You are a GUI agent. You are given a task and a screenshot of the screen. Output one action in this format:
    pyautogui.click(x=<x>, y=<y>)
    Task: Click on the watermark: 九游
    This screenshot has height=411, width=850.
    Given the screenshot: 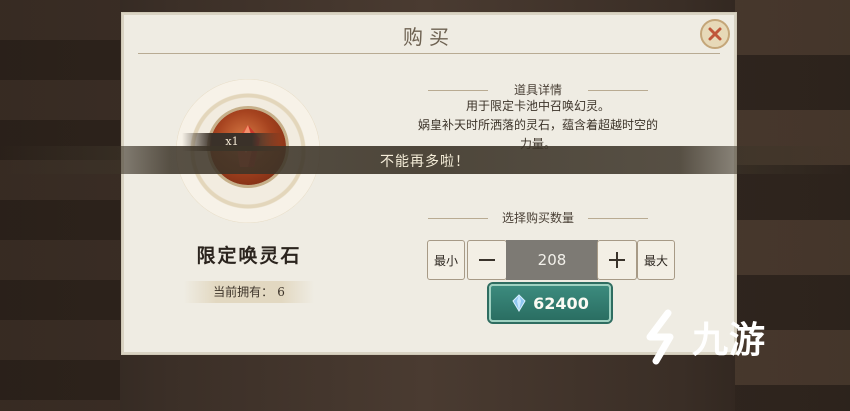 What is the action you would take?
    pyautogui.click(x=730, y=337)
    